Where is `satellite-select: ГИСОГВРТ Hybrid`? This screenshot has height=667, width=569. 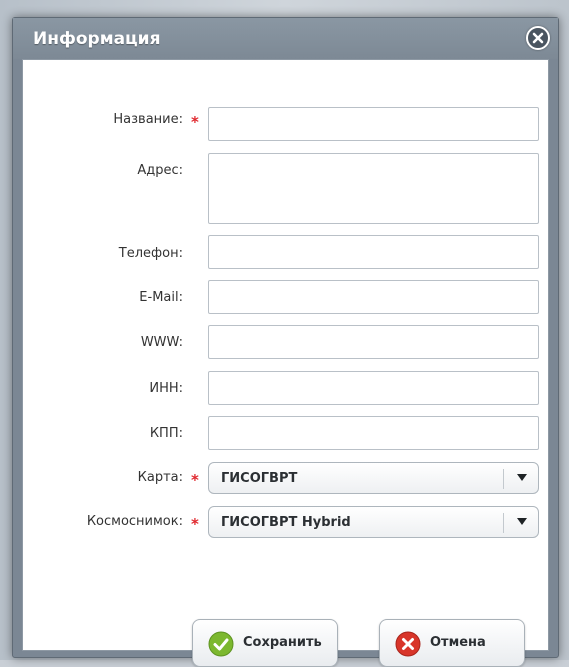
satellite-select: ГИСОГВРТ Hybrid is located at coordinates (373, 522).